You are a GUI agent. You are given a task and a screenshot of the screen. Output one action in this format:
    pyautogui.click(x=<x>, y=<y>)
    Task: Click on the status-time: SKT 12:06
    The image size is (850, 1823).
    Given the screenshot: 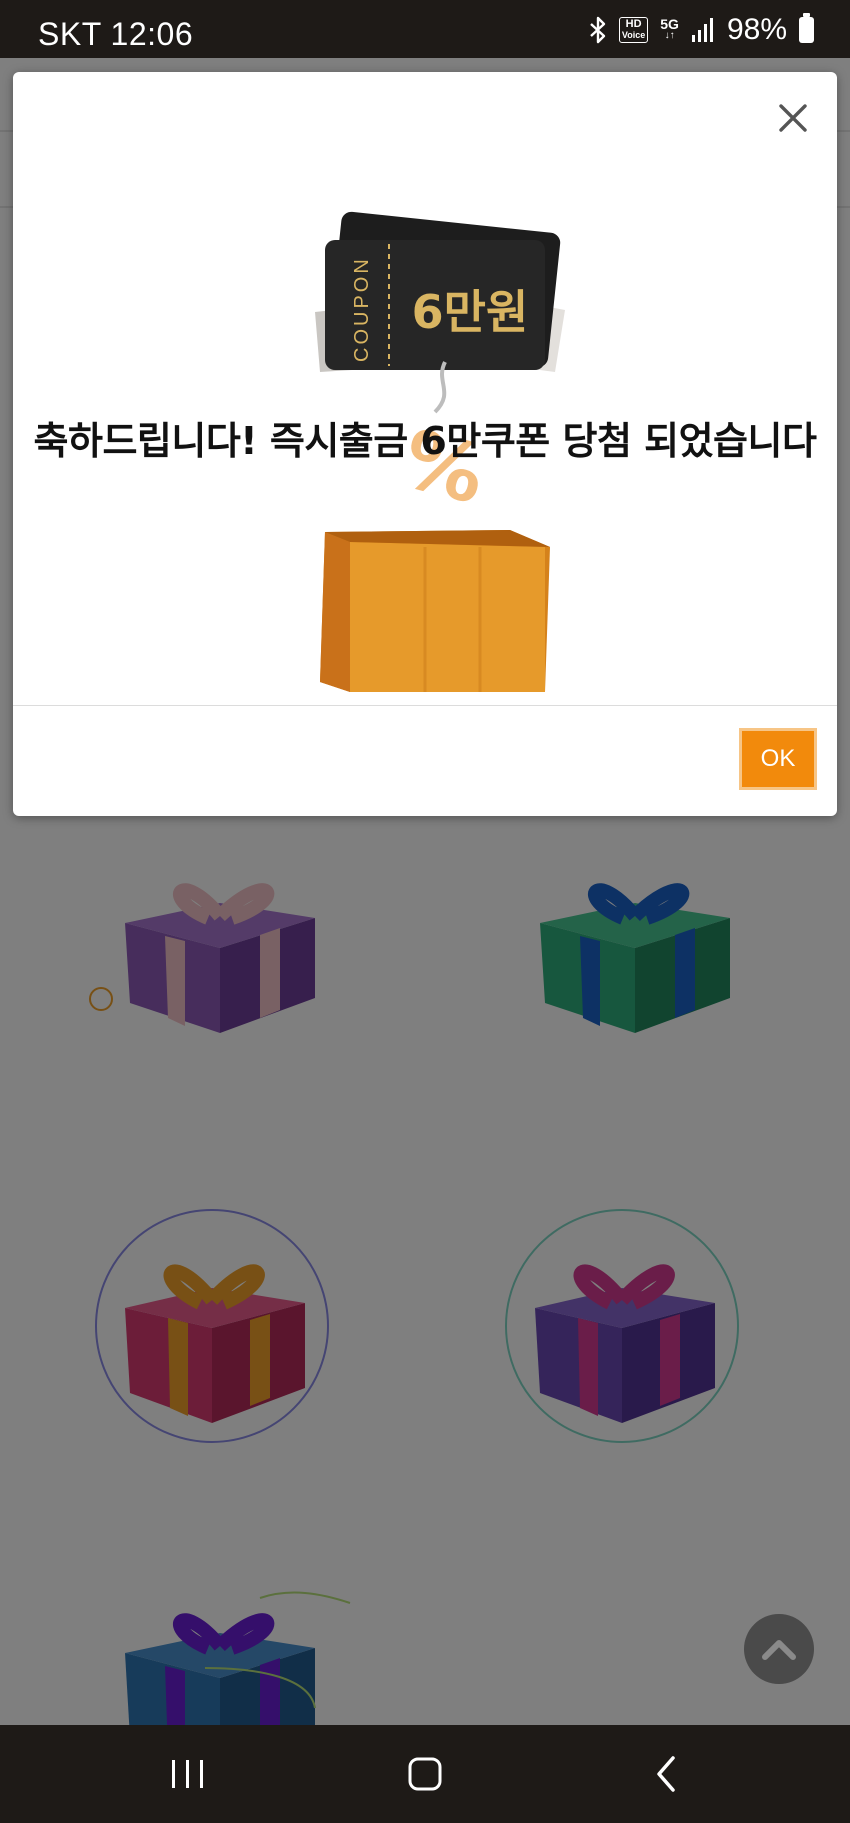 What is the action you would take?
    pyautogui.click(x=116, y=34)
    